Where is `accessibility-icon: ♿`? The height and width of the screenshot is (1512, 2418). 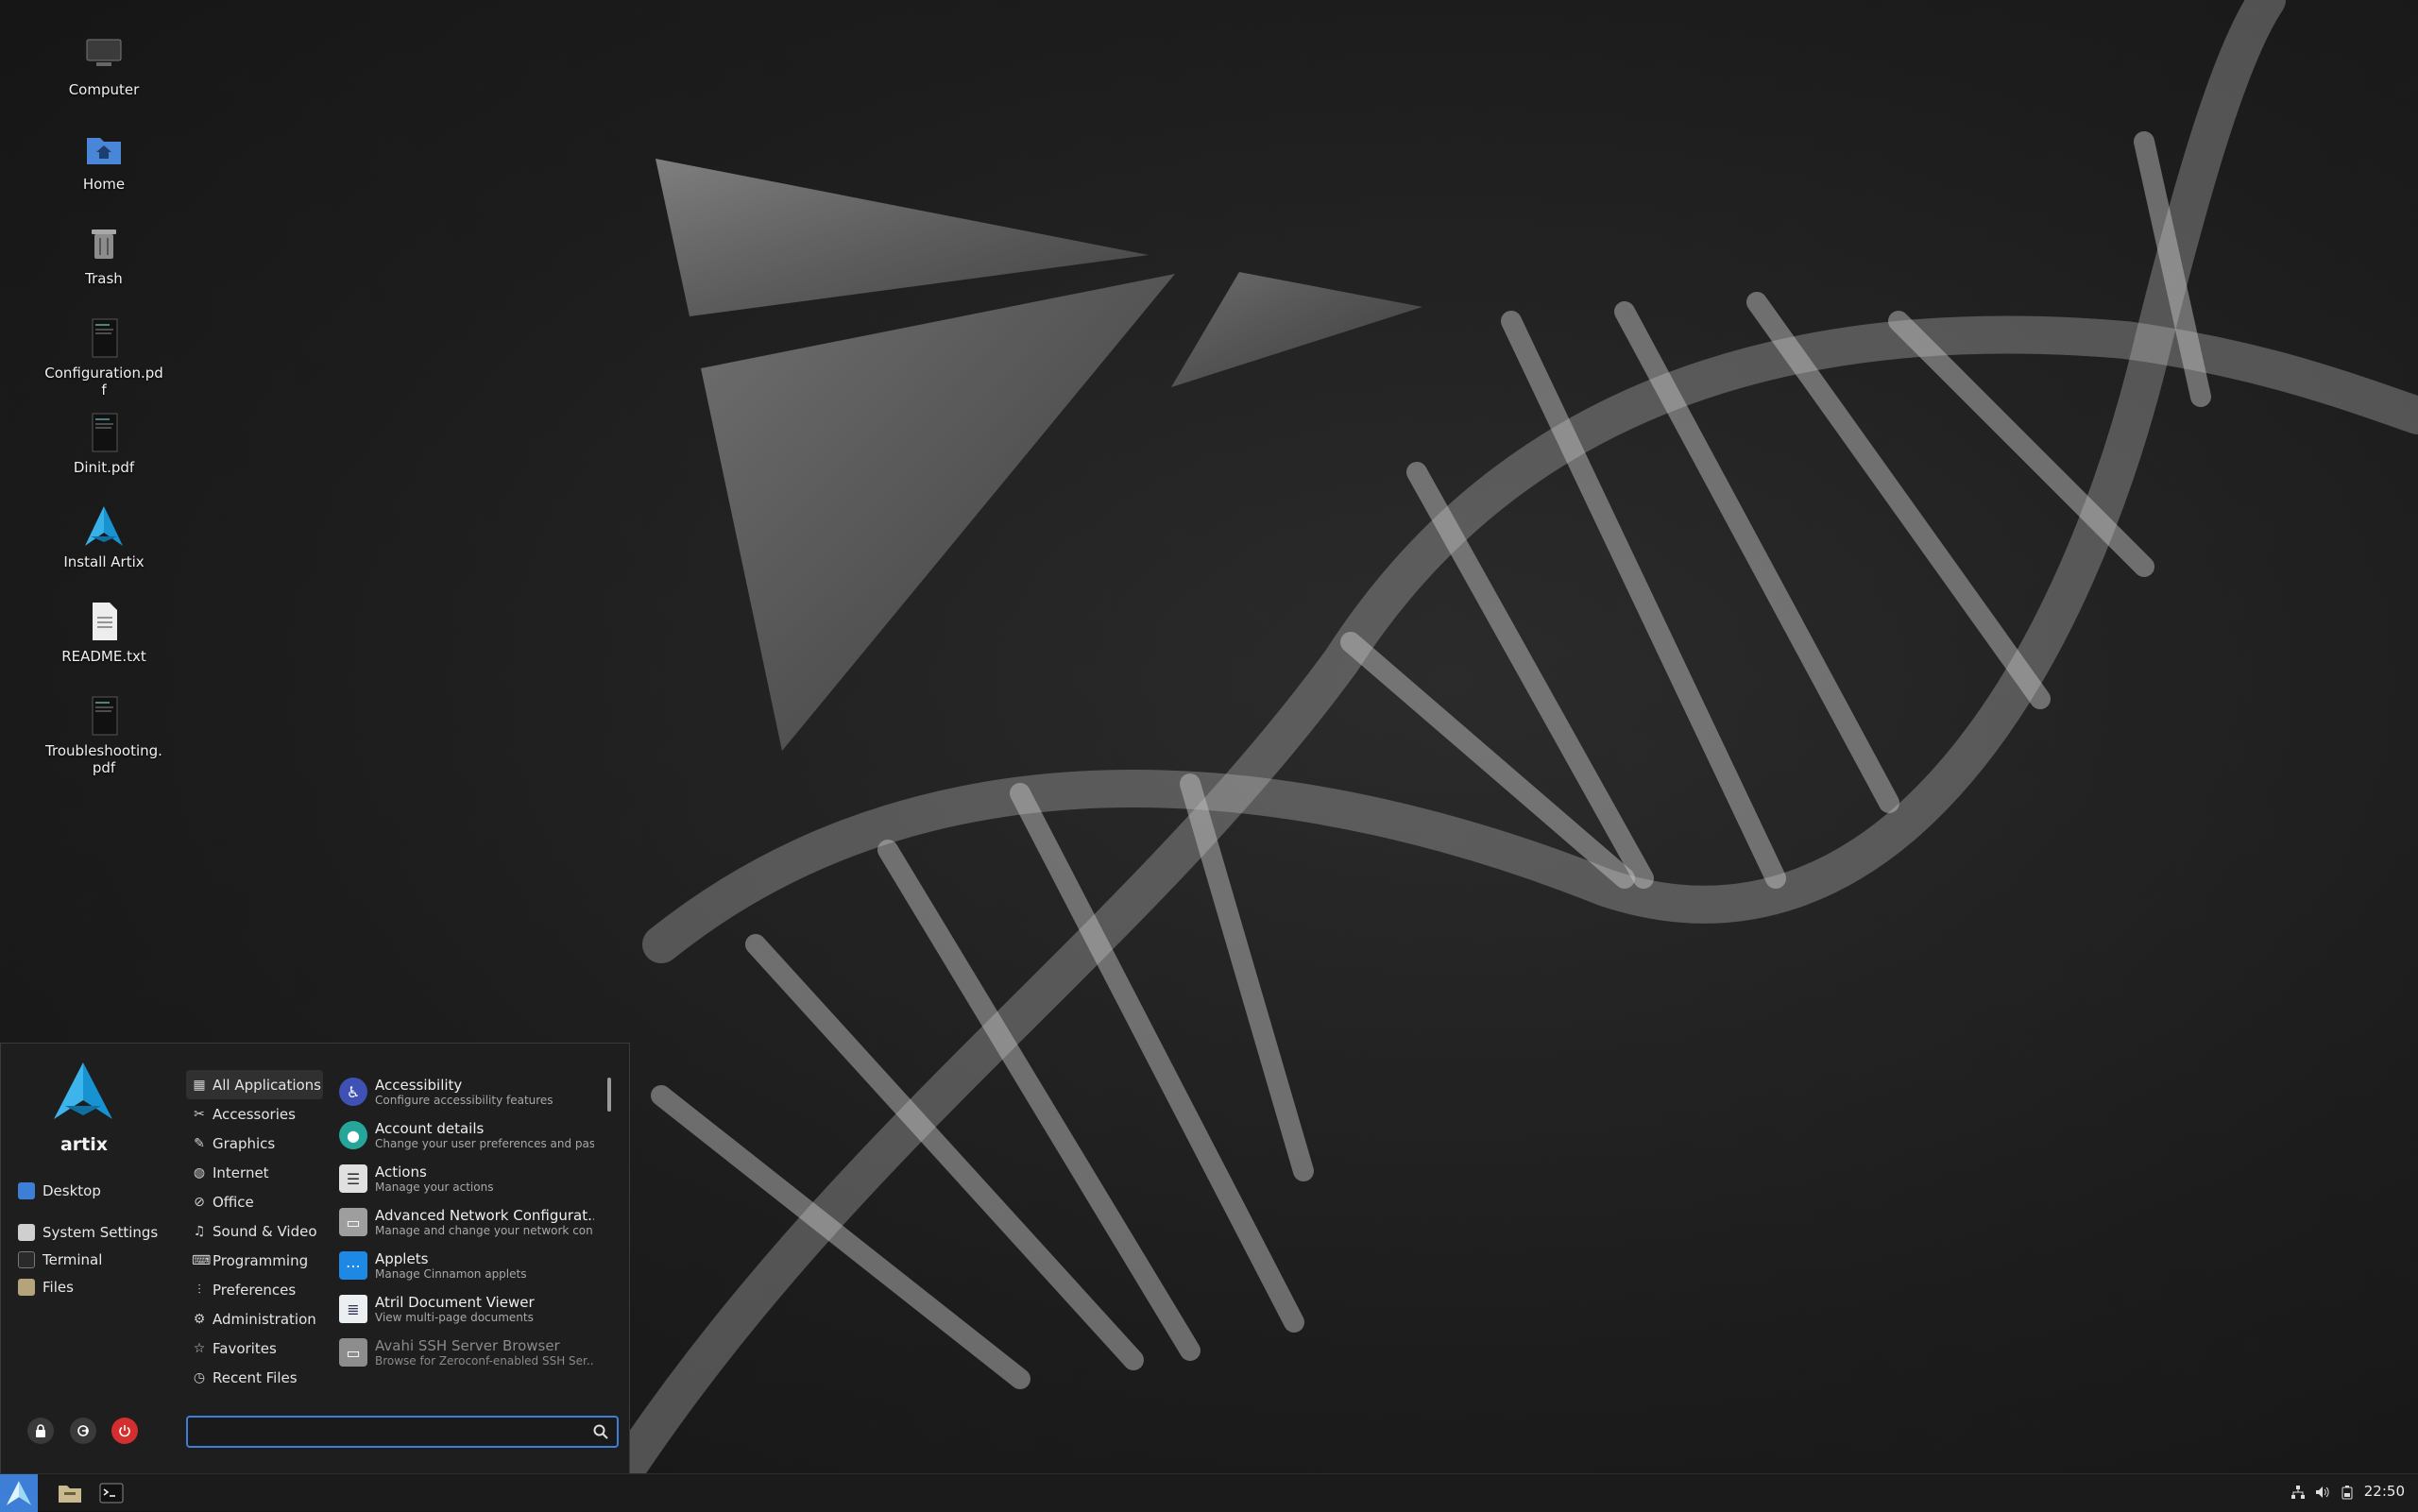
accessibility-icon: ♿ is located at coordinates (353, 1092).